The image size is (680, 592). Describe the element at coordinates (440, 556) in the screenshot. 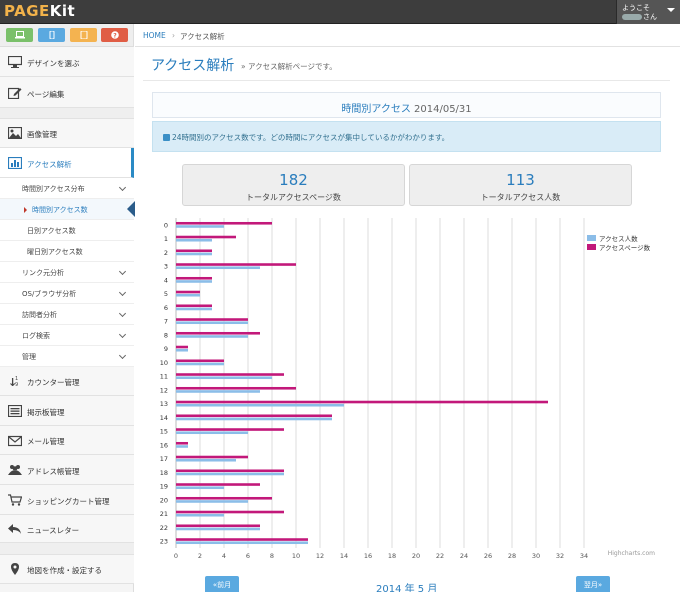

I see `x-tick-label: 22` at that location.